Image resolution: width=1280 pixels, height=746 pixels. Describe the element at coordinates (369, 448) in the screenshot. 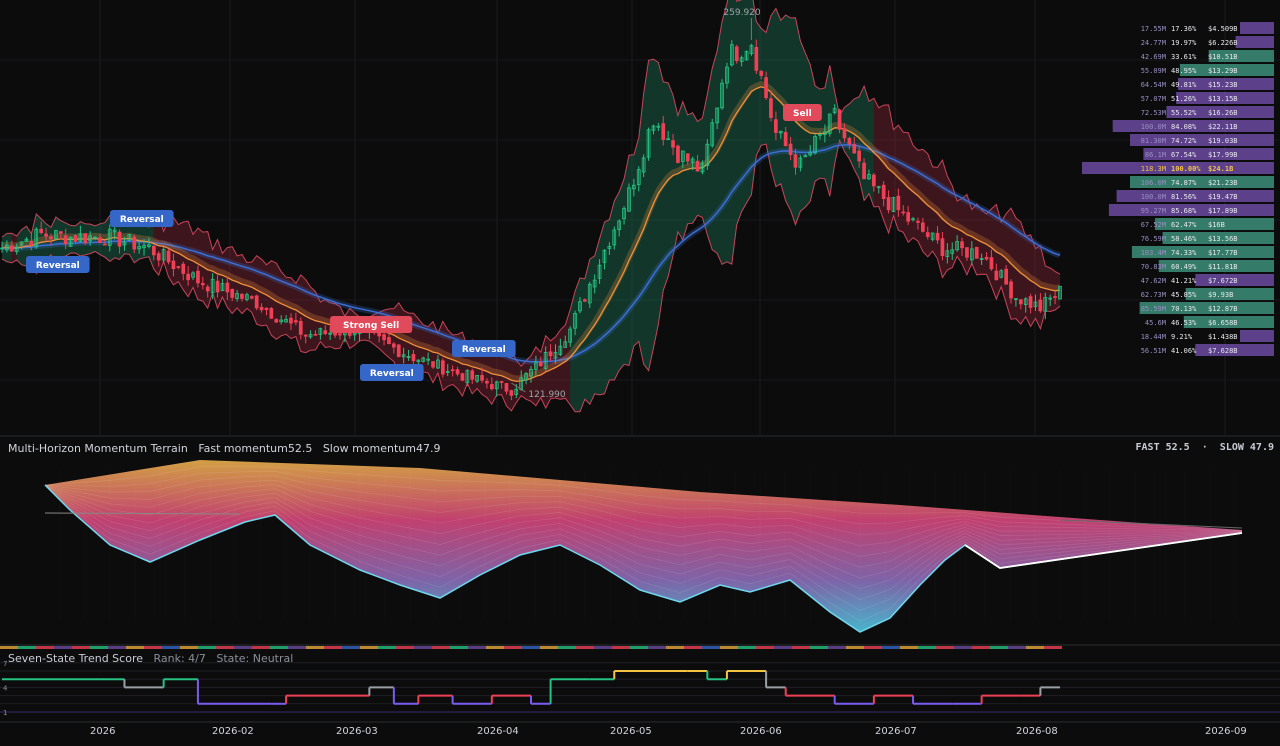

I see `slow-momentum-label: Slow momentum` at that location.